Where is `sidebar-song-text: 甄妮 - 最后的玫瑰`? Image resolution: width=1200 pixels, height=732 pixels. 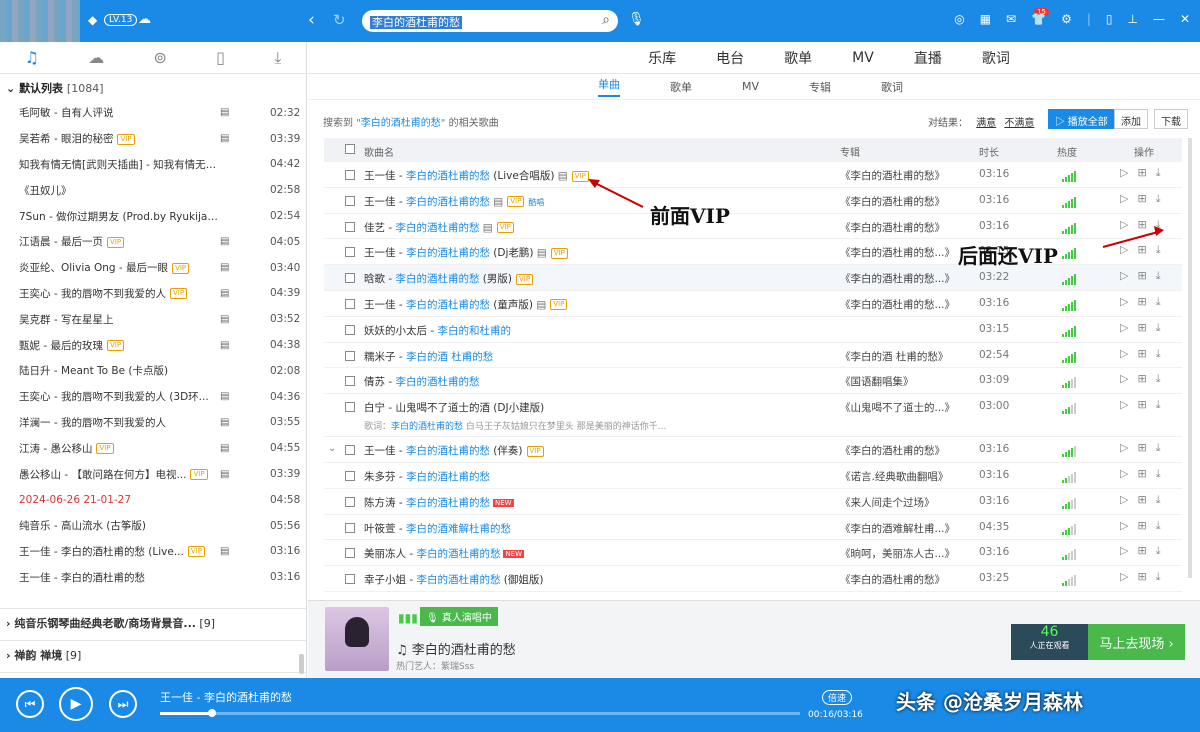 sidebar-song-text: 甄妮 - 最后的玫瑰 is located at coordinates (61, 345).